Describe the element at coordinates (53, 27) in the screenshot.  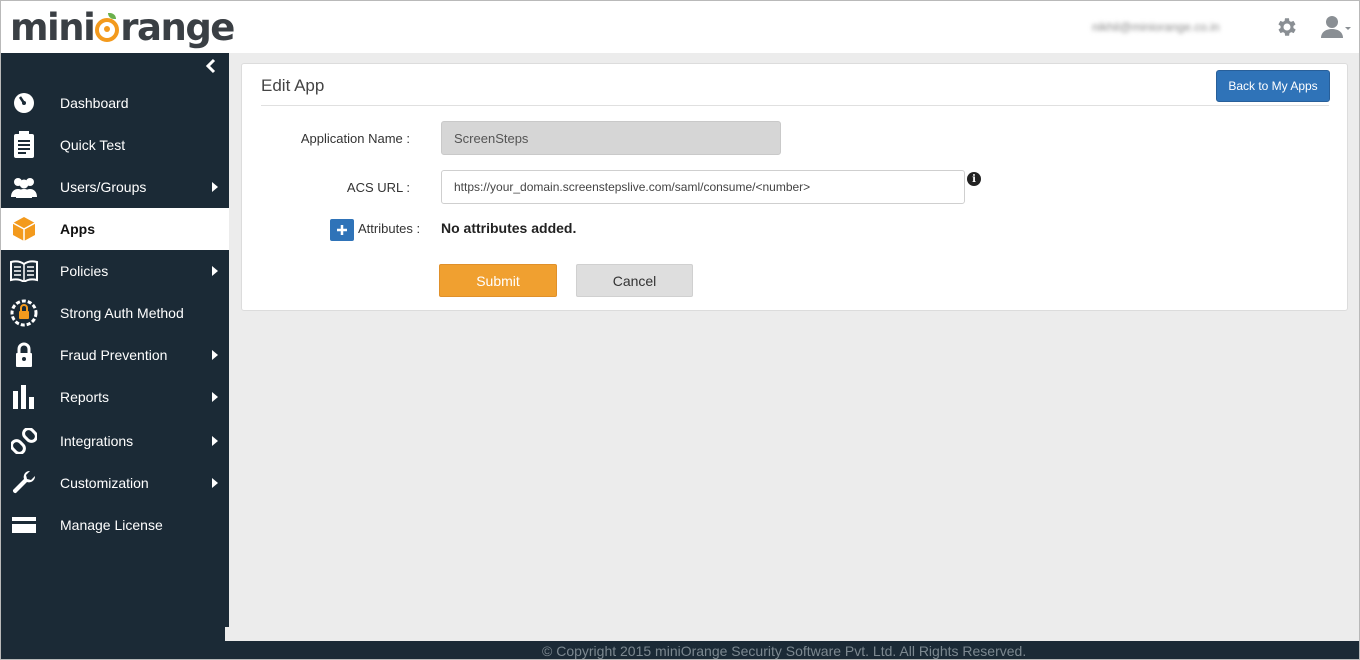
I see `logo-text-left: mini` at that location.